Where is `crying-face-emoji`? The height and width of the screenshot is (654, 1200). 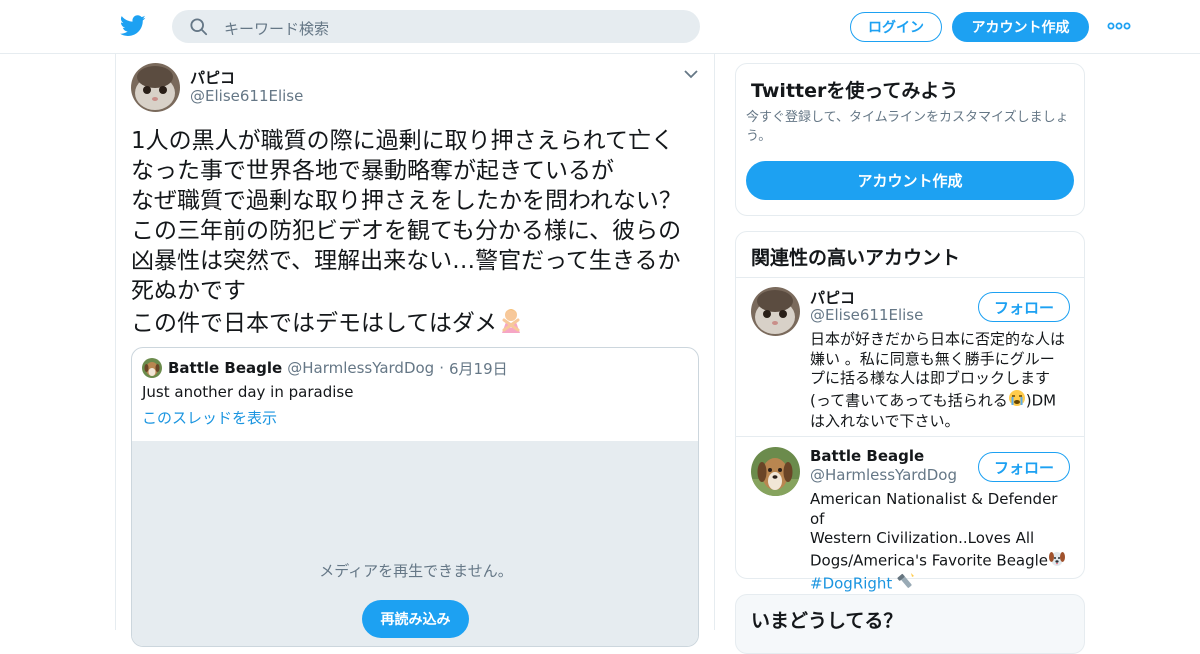 crying-face-emoji is located at coordinates (1017, 401).